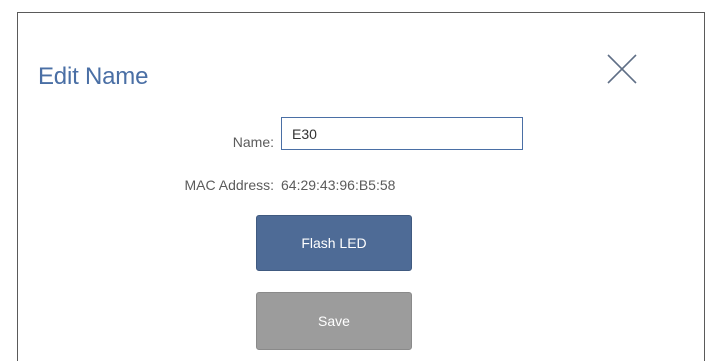 The image size is (721, 361). I want to click on dialog-title: Edit Name, so click(93, 76).